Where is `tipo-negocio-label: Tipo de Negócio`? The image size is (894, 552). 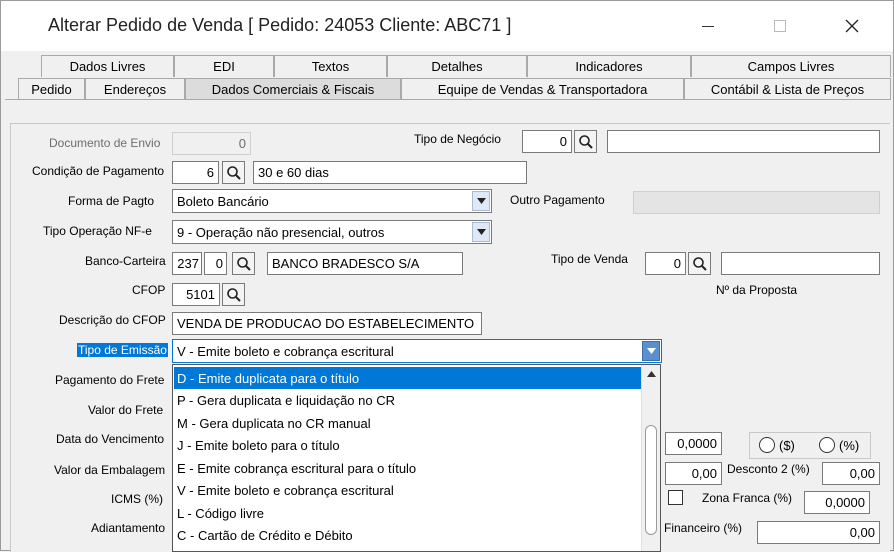
tipo-negocio-label: Tipo de Negócio is located at coordinates (457, 139).